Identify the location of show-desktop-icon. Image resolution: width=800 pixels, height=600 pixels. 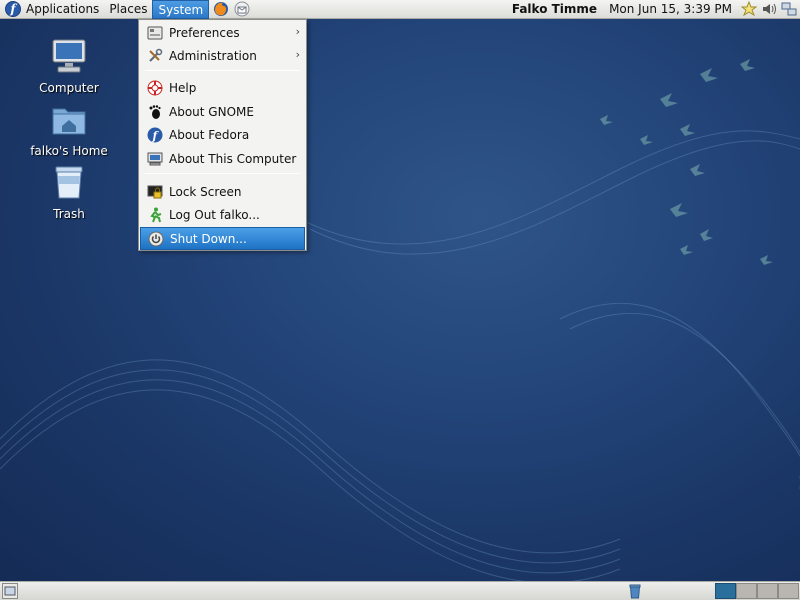
(10, 591).